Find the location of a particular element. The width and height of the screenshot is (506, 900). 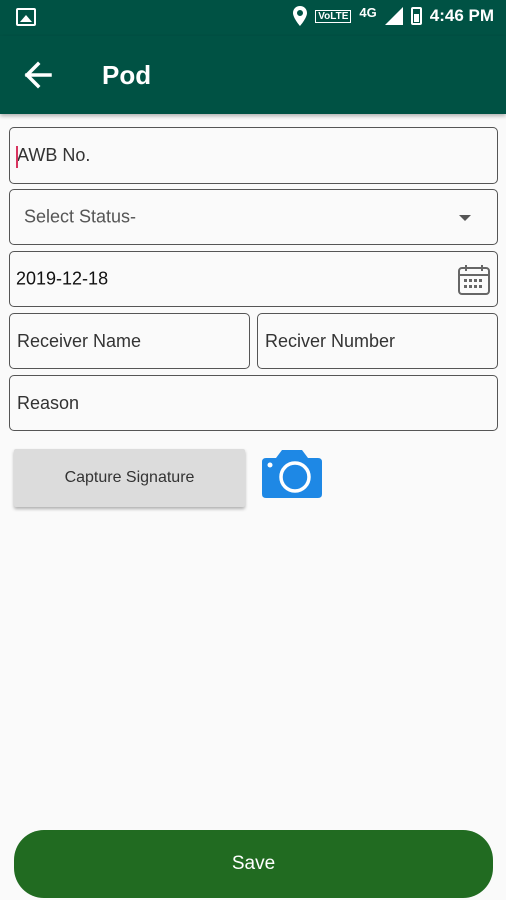

signal-icon is located at coordinates (393, 16).